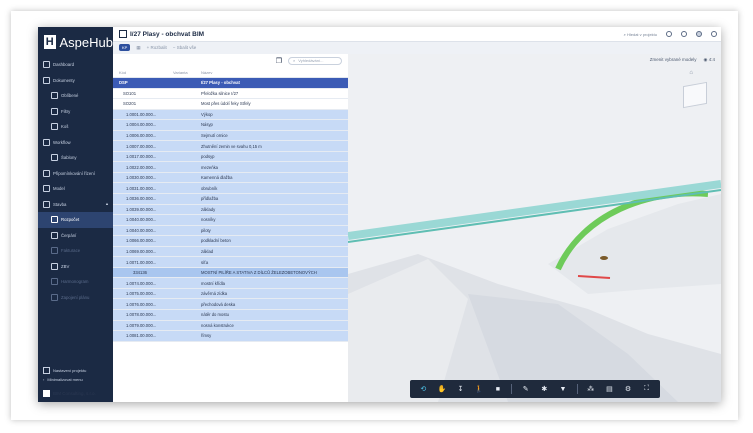  I want to click on sidebar-item-workflow: Workflow, so click(75, 143).